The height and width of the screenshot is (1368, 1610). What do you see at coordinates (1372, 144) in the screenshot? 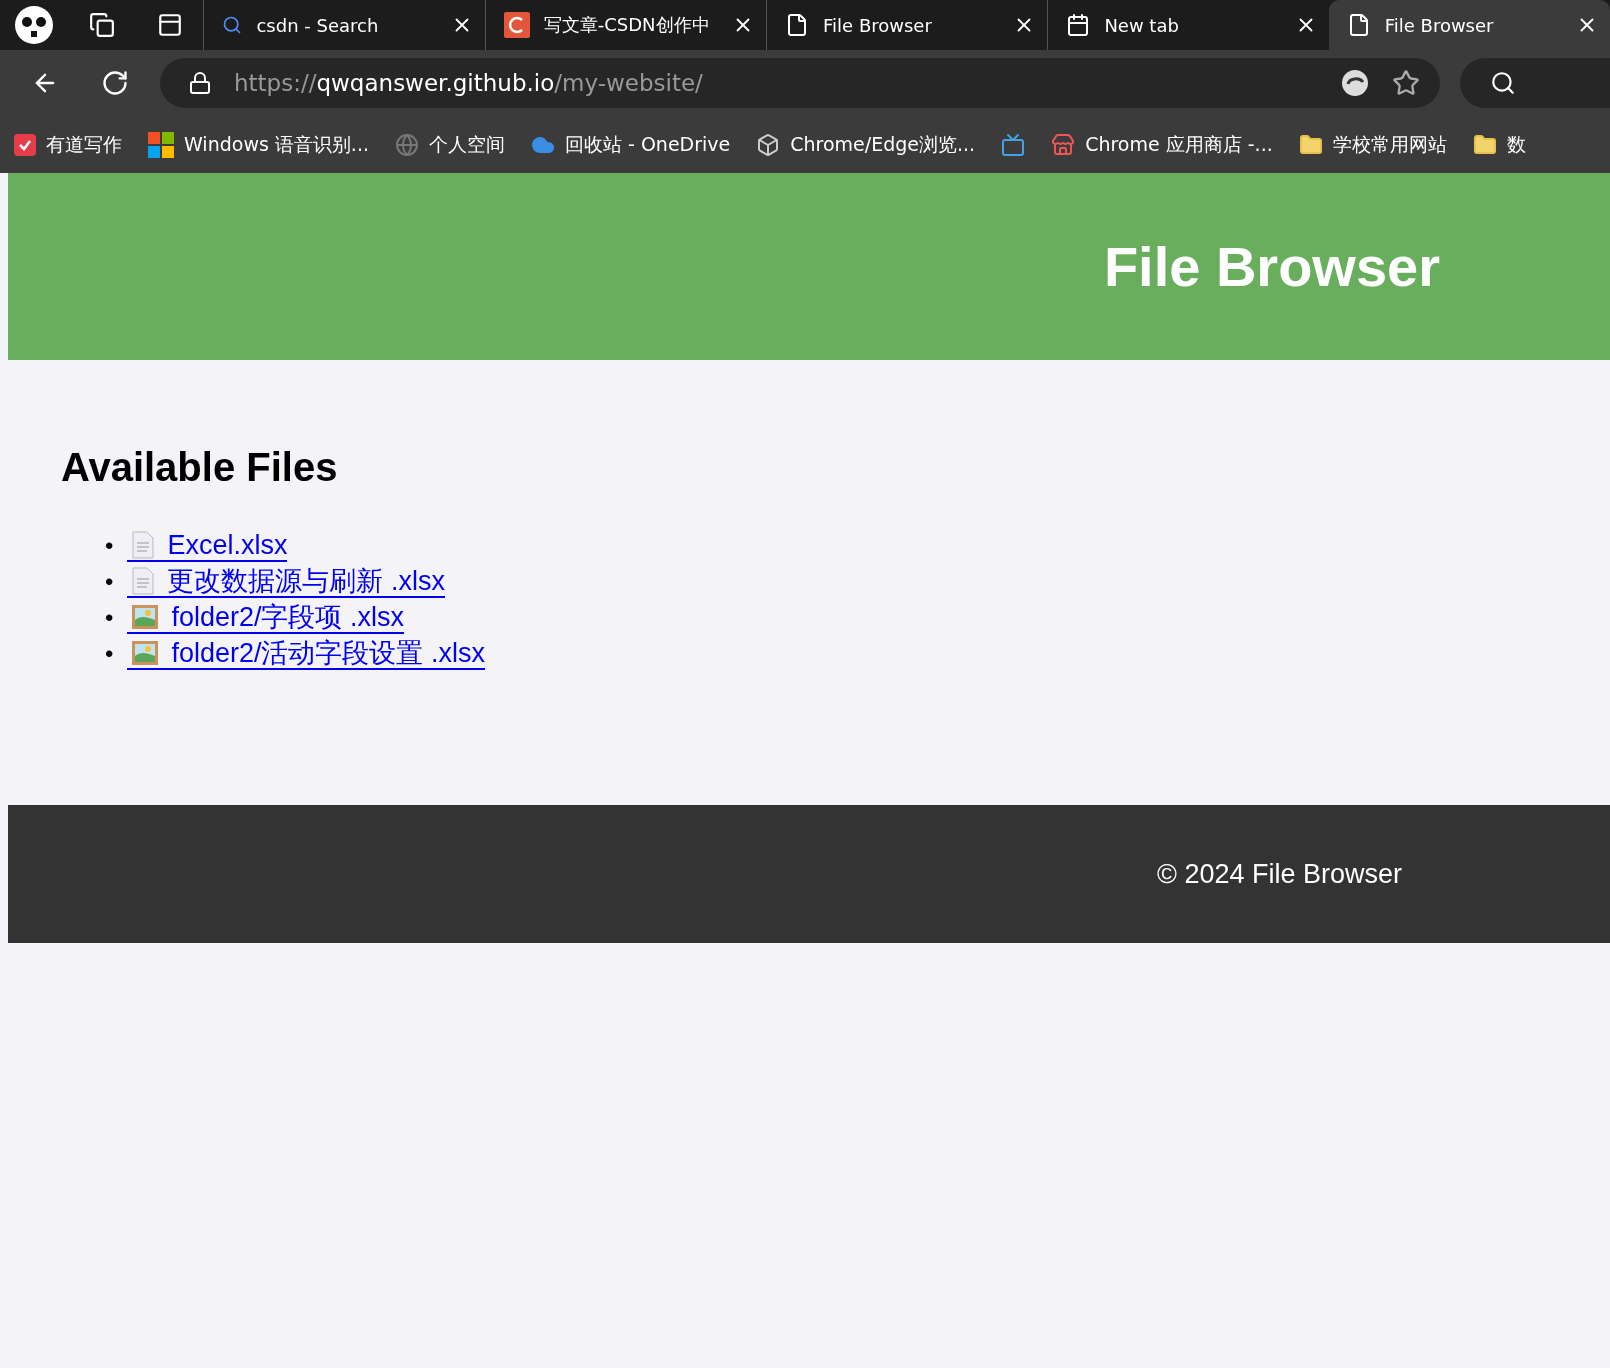
I see `bookmark-item: 学校常用网站` at bounding box center [1372, 144].